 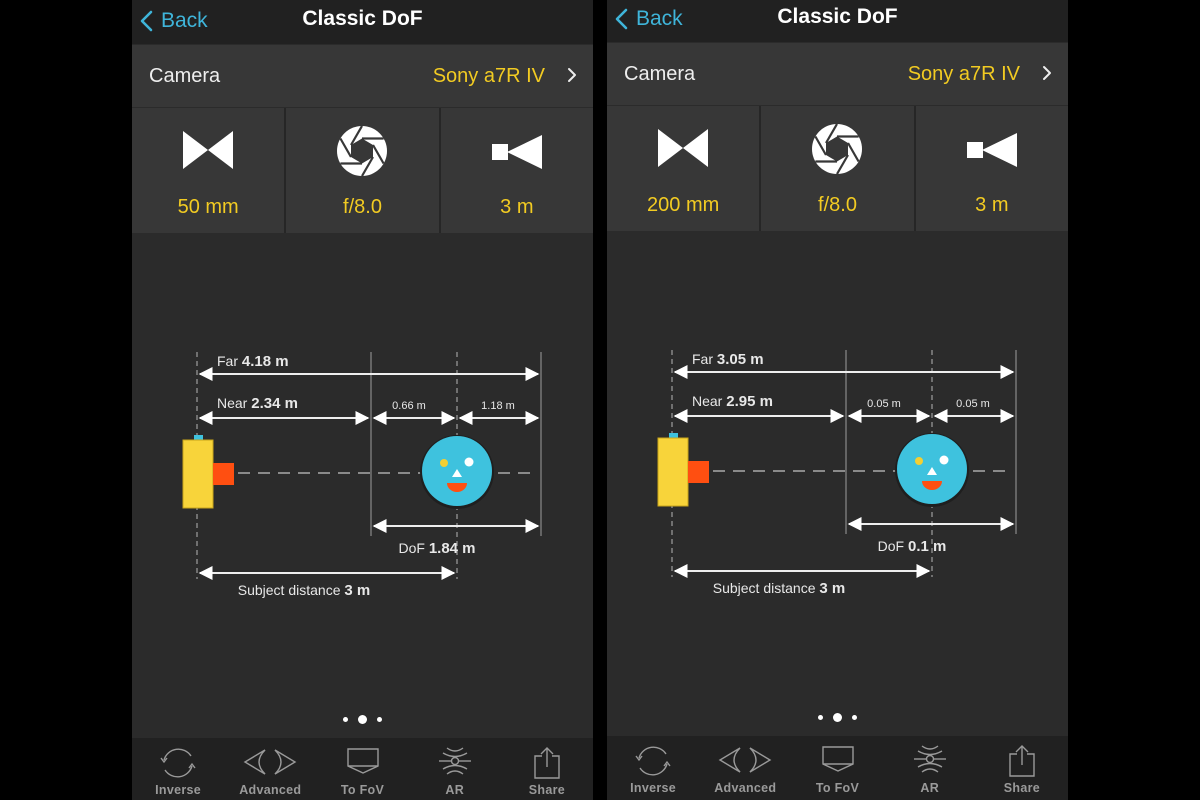 I want to click on focal-length-value: 200 mm, so click(x=683, y=205).